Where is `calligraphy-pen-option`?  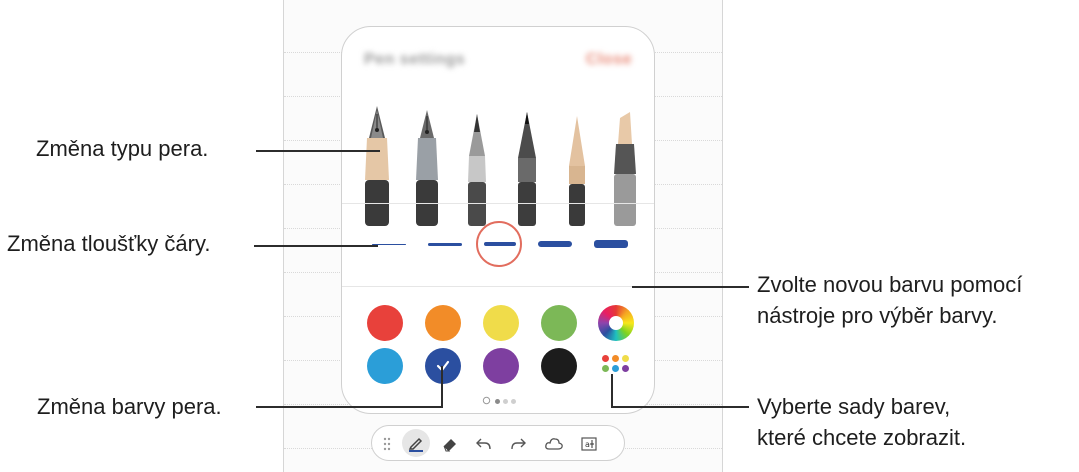
calligraphy-pen-option is located at coordinates (427, 166).